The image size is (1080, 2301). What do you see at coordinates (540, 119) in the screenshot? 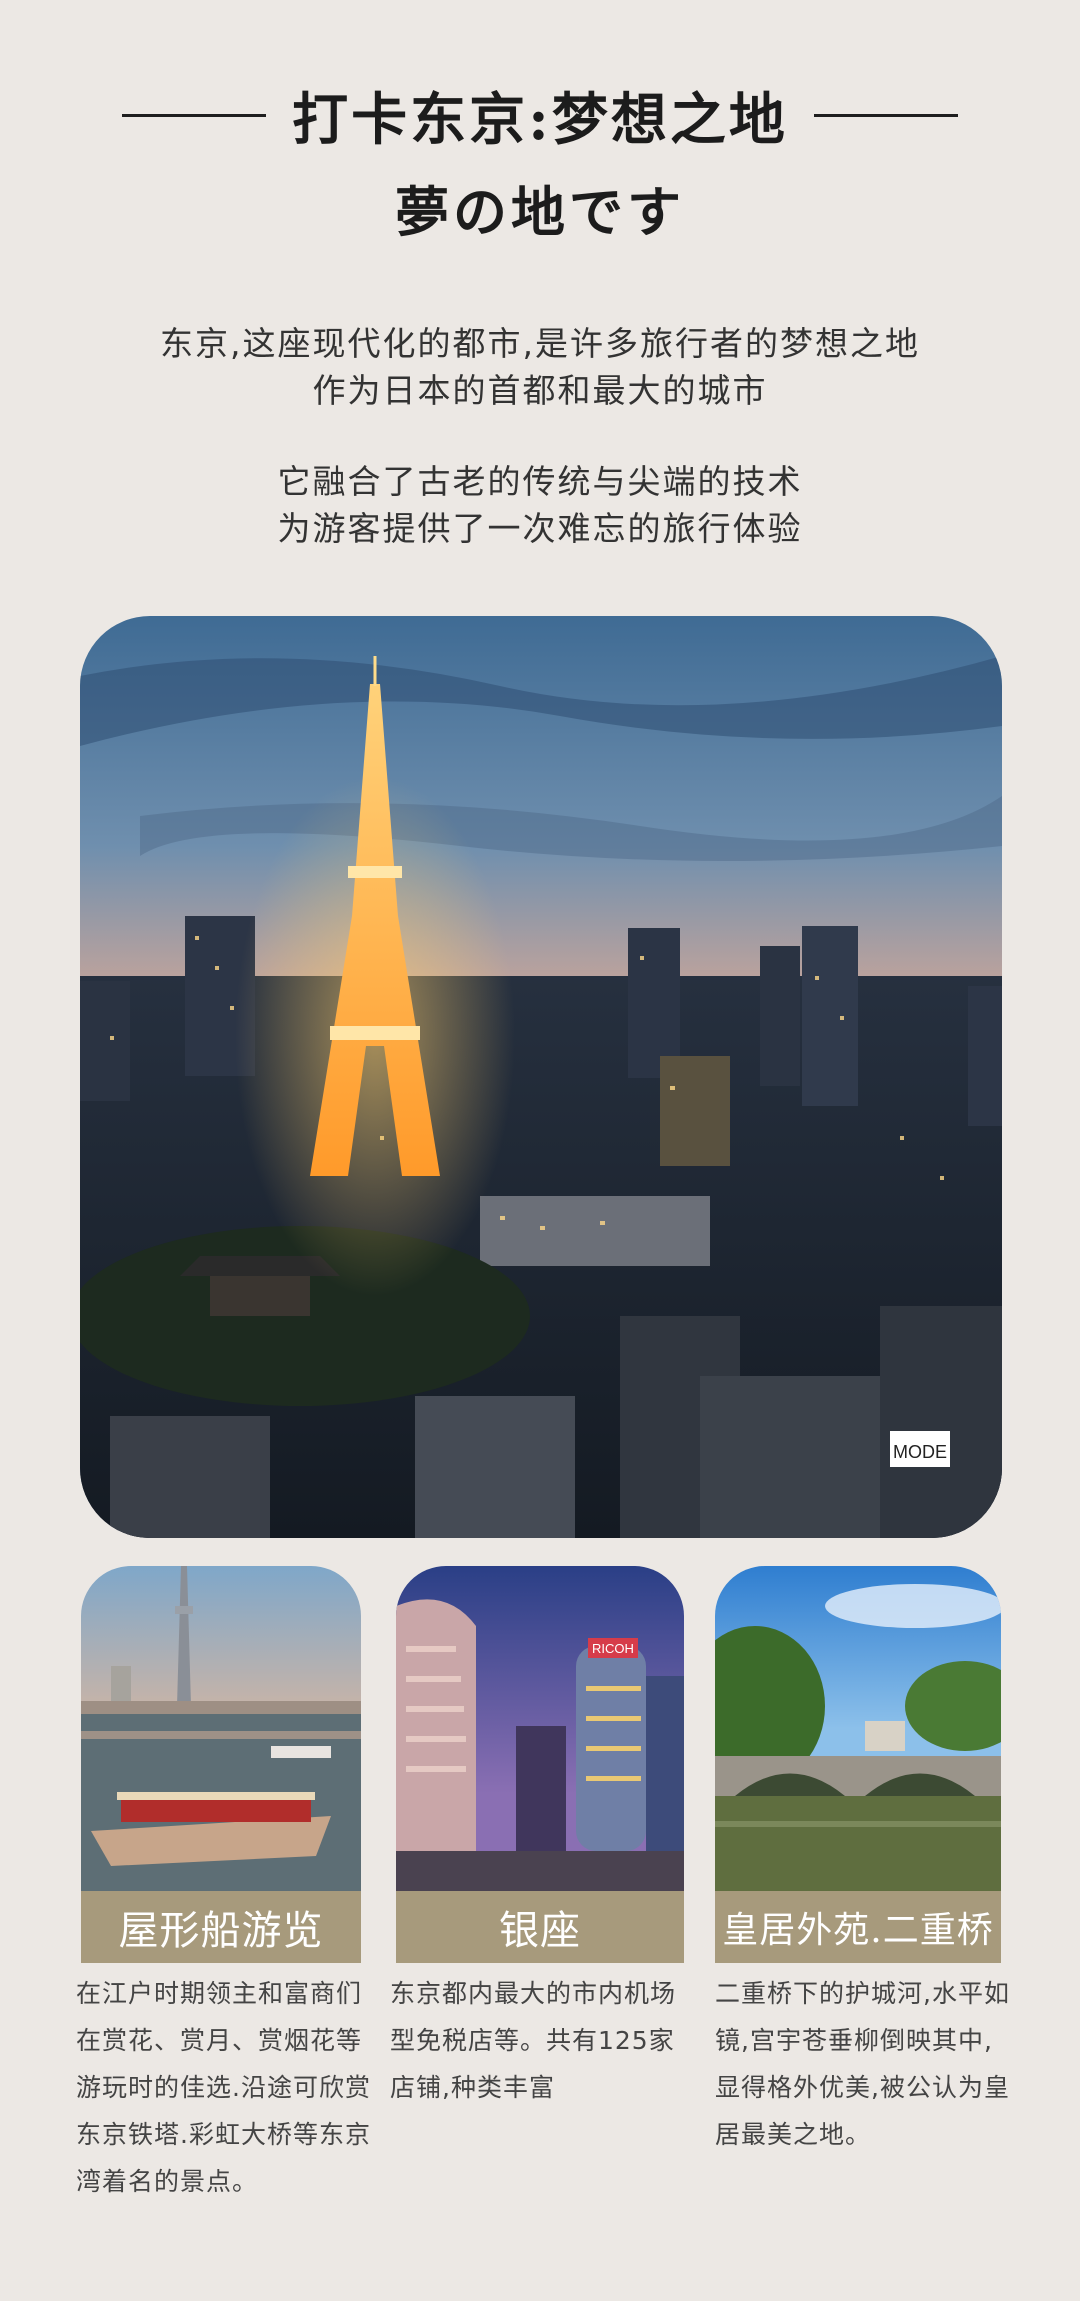
I see `page-title: 打卡东京:梦想之地` at bounding box center [540, 119].